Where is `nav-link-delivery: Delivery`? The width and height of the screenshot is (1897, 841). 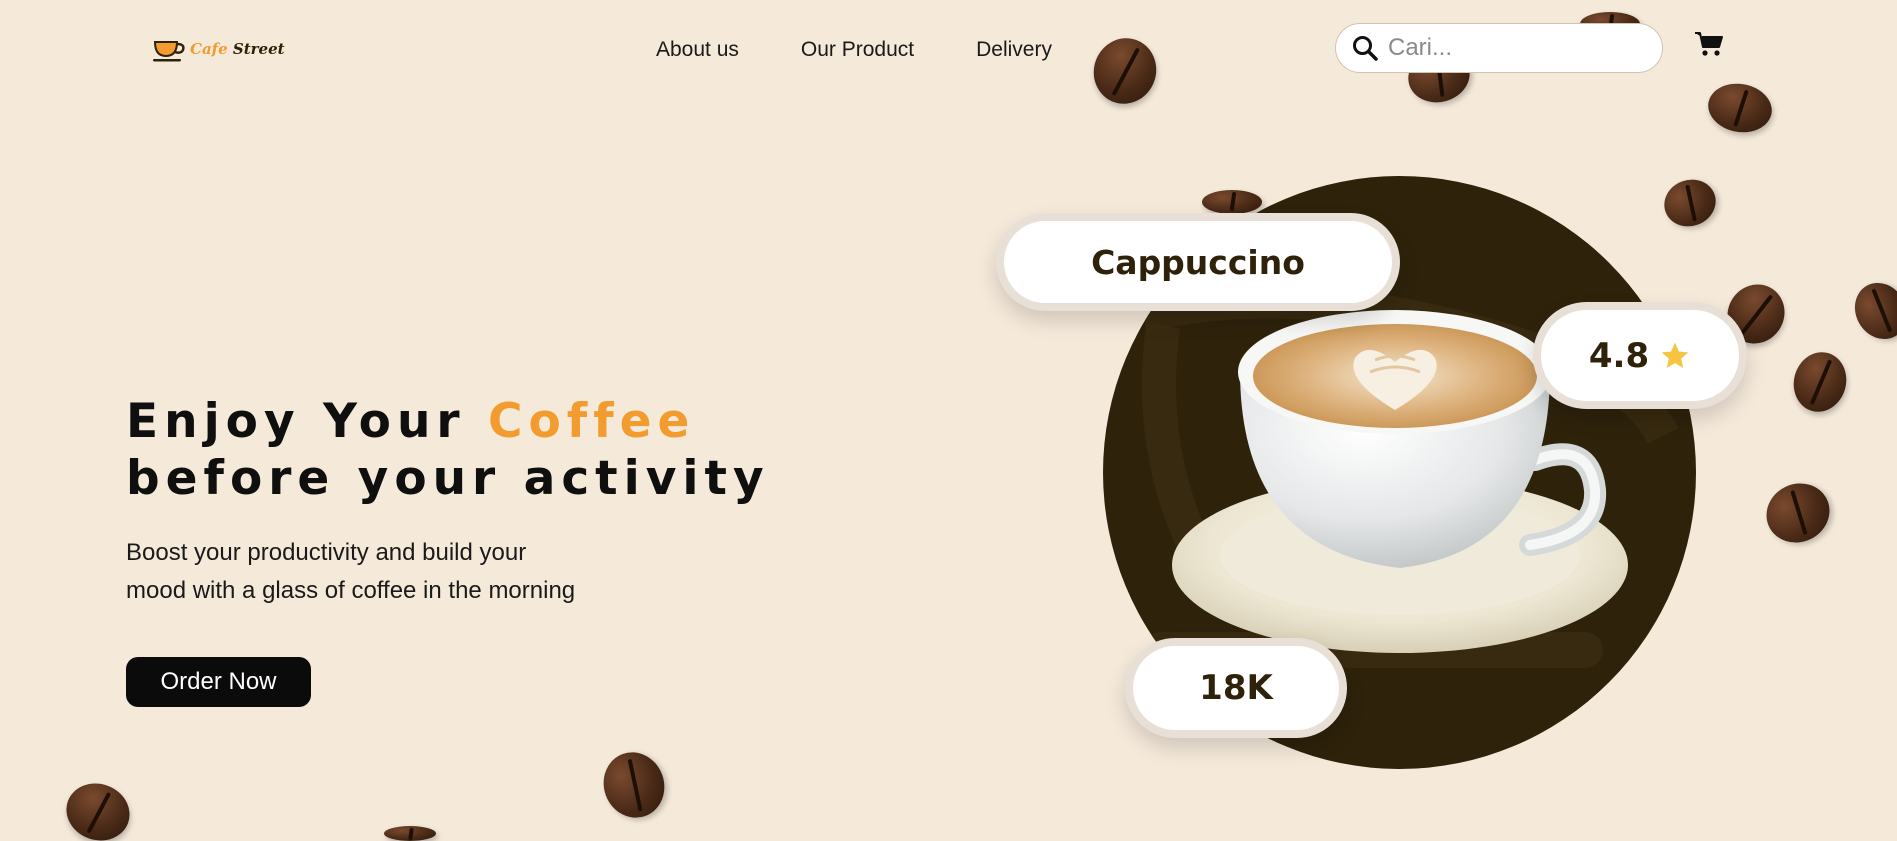 nav-link-delivery: Delivery is located at coordinates (1014, 50).